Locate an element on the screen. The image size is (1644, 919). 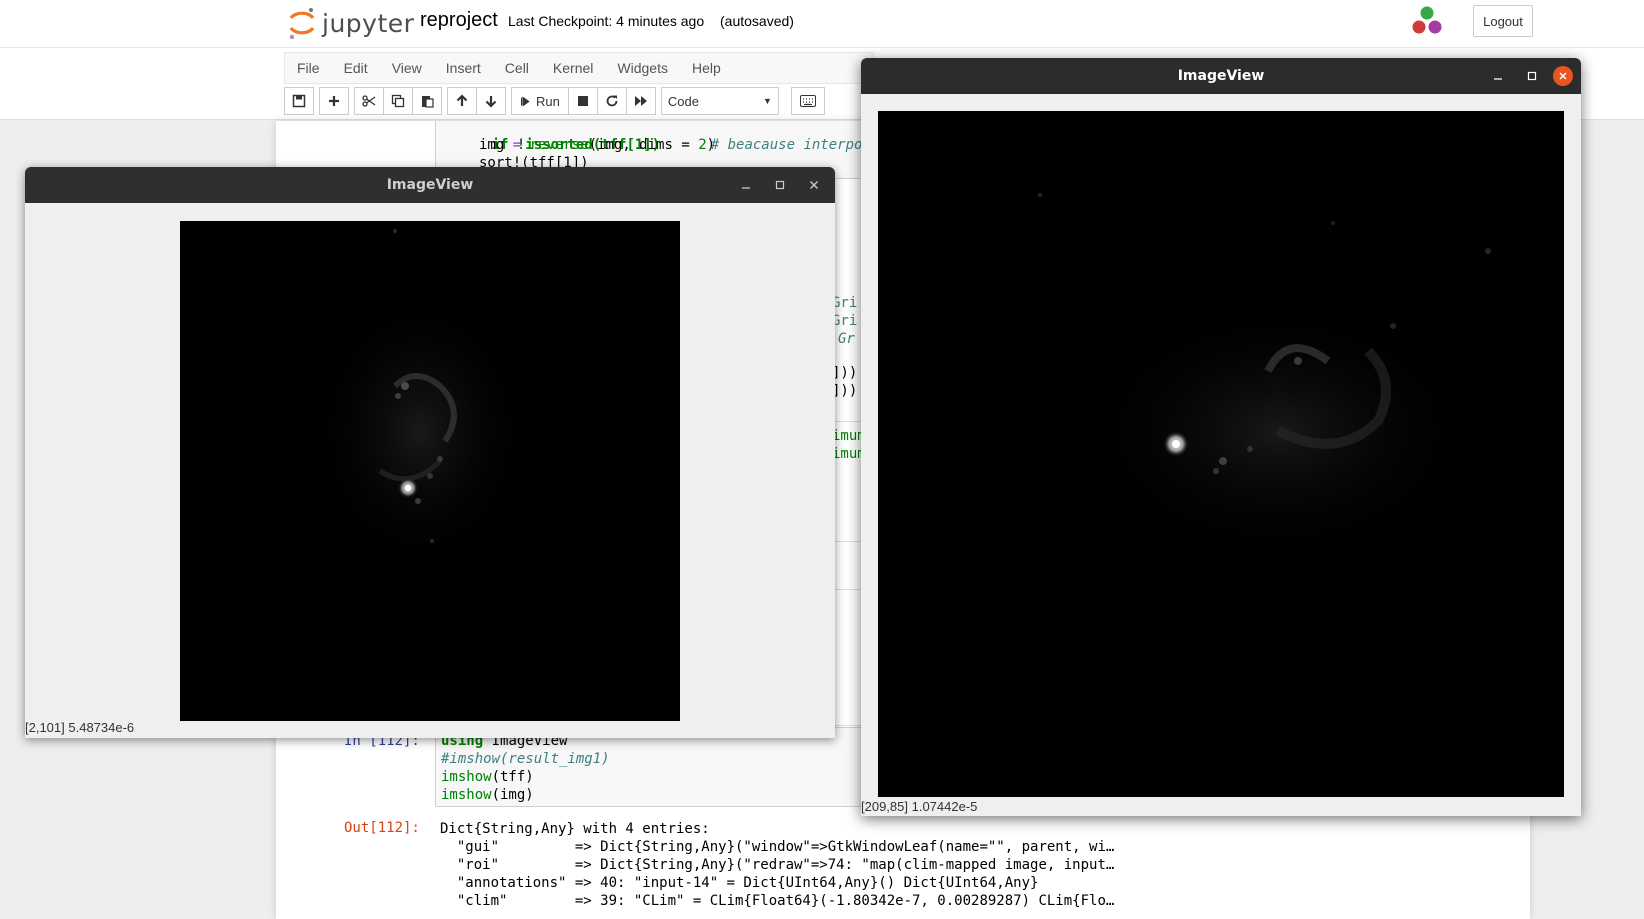
logout-button: Logout is located at coordinates (1503, 21).